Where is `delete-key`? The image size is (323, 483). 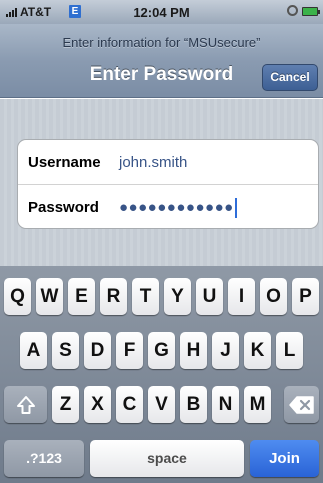
delete-key is located at coordinates (301, 404).